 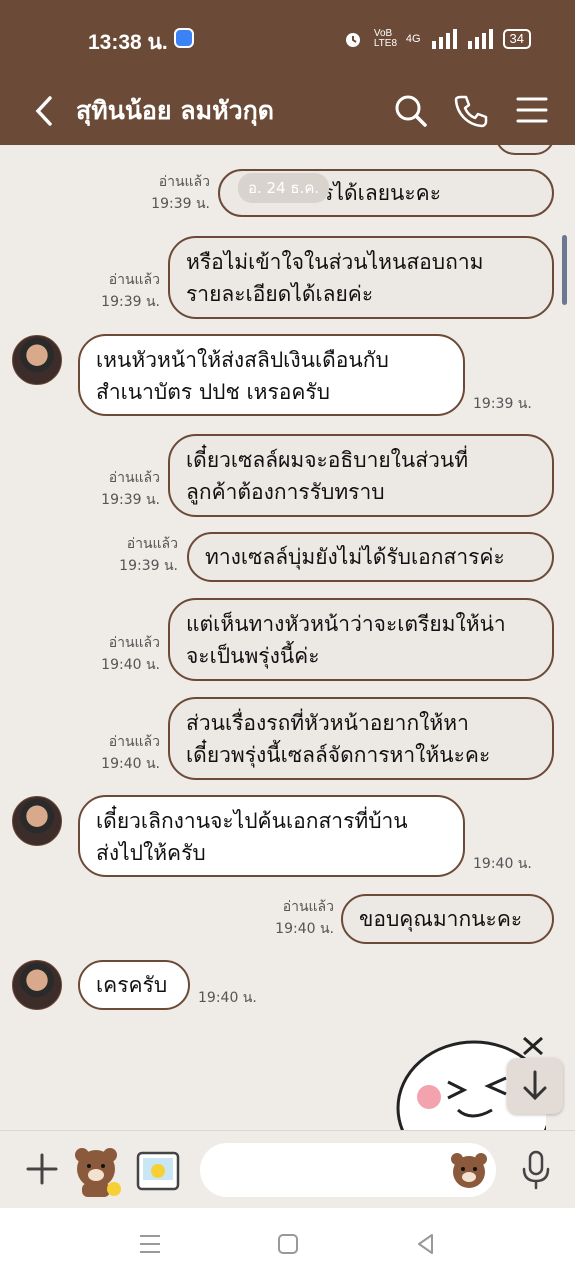 I want to click on message-line: จะเป็นพรุ่งนี้ค่ะ, so click(x=253, y=656).